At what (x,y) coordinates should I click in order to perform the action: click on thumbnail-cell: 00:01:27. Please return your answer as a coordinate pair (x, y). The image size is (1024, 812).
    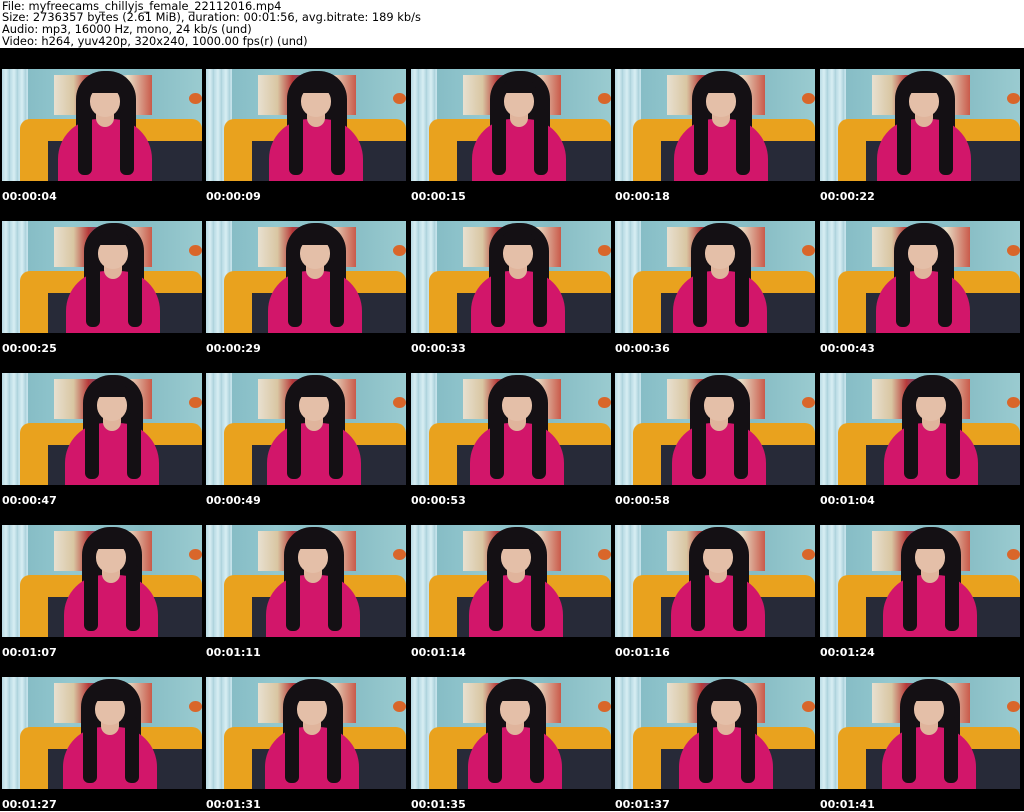
    Looking at the image, I should click on (102, 733).